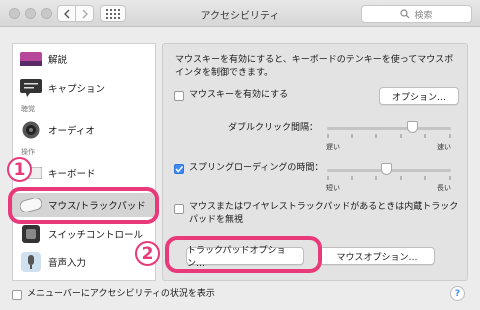 The height and width of the screenshot is (310, 480). What do you see at coordinates (179, 96) in the screenshot?
I see `mousekeys-checkbox` at bounding box center [179, 96].